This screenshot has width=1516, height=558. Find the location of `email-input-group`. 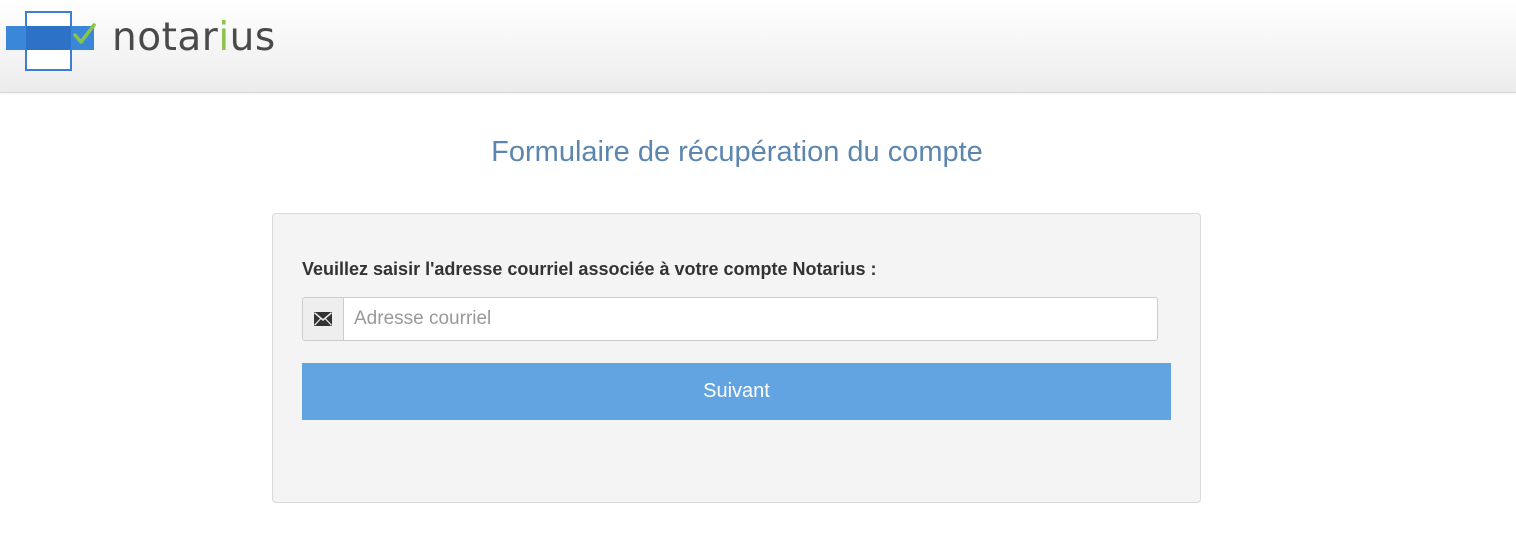

email-input-group is located at coordinates (730, 319).